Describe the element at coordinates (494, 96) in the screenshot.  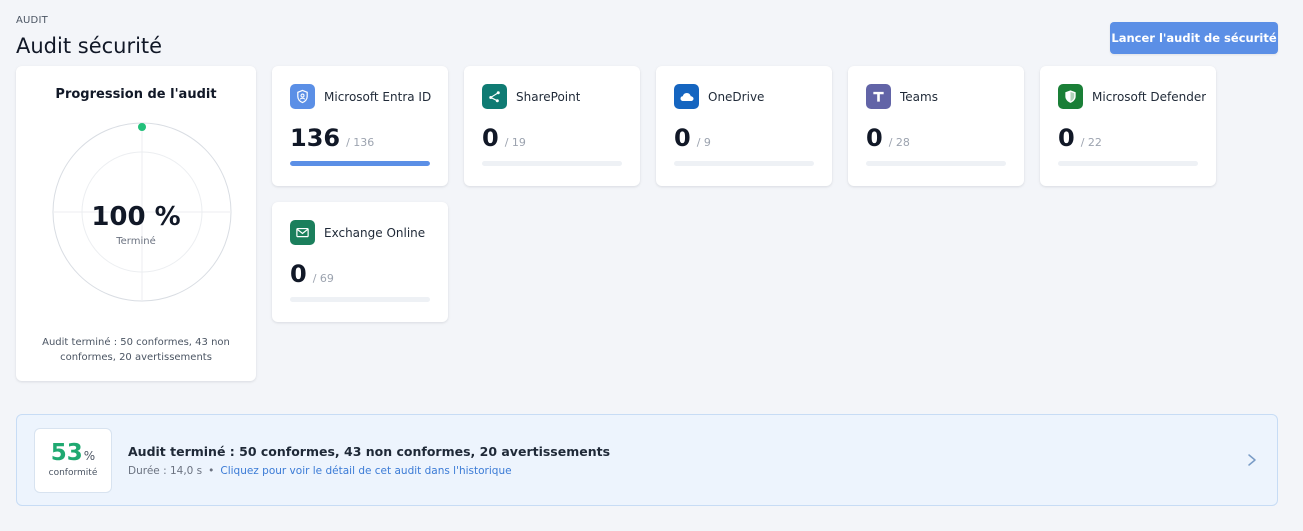
I see `sharepoint-icon` at that location.